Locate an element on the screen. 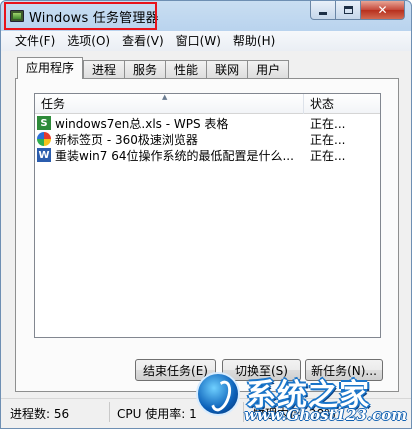 The width and height of the screenshot is (412, 429). minimize-button is located at coordinates (323, 10).